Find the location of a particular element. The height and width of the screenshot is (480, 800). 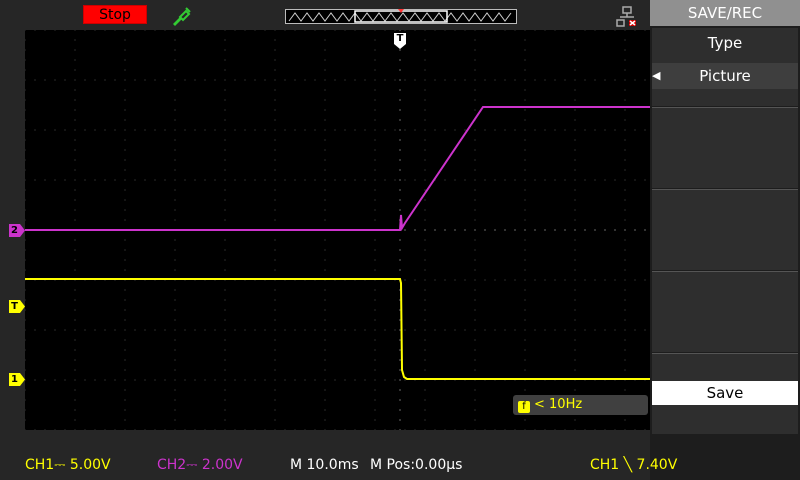

memory-position: M Pos:0.00µs is located at coordinates (416, 465).